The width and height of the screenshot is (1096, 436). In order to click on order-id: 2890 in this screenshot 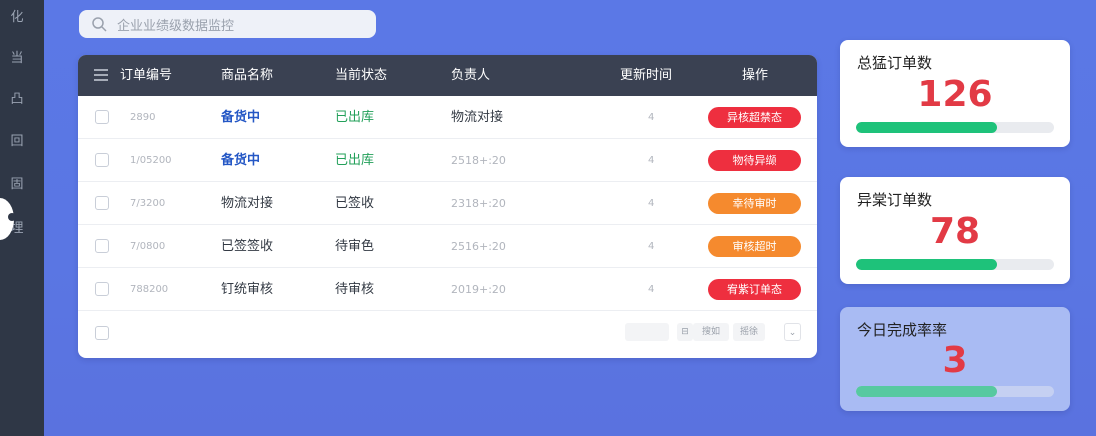, I will do `click(143, 117)`.